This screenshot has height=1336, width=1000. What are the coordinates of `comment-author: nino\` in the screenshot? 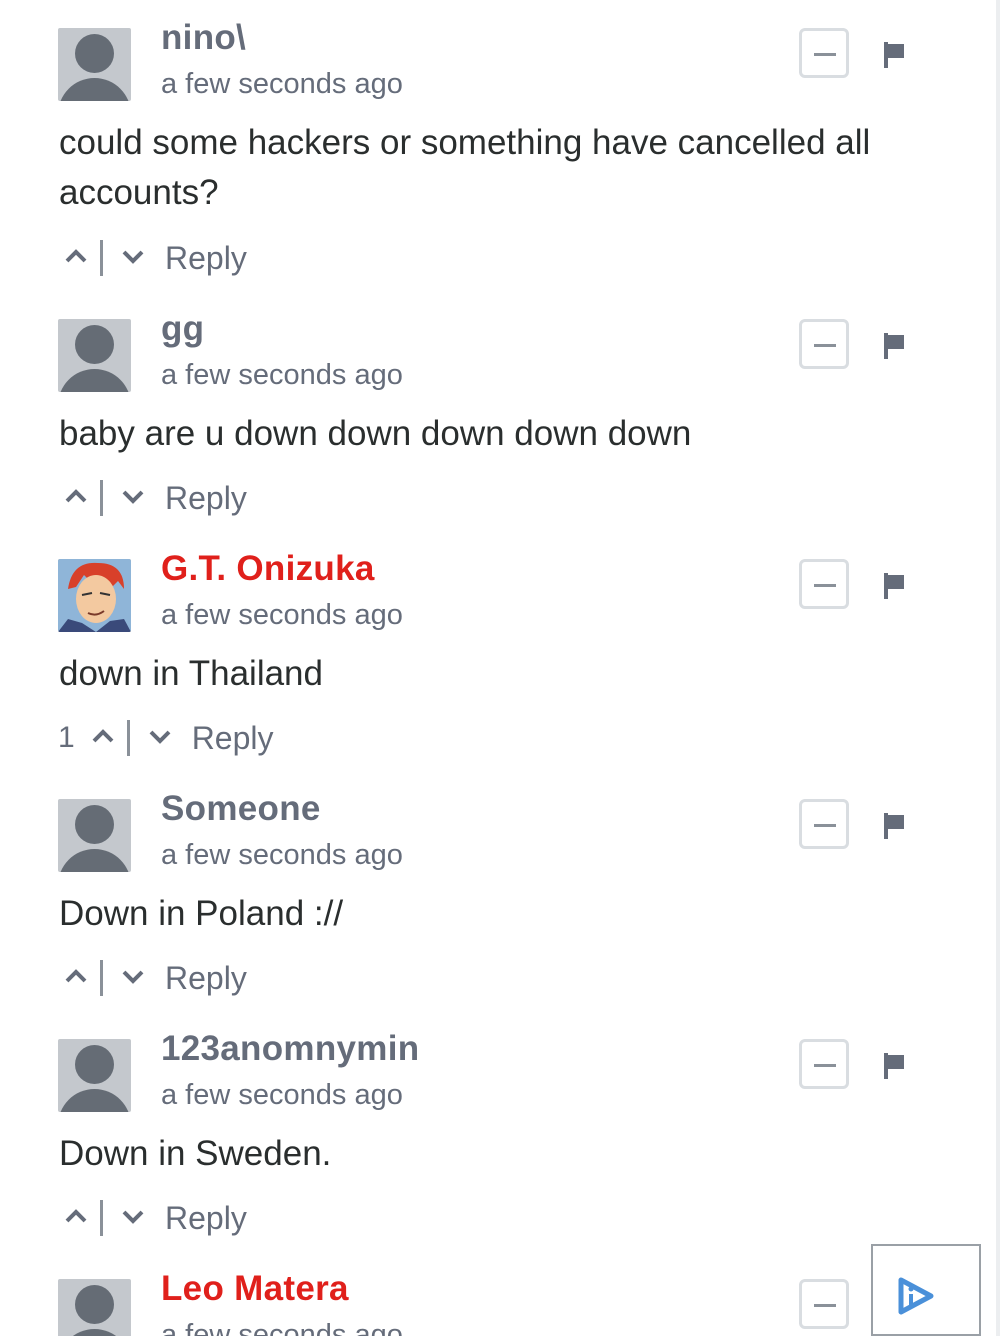 It's located at (203, 38).